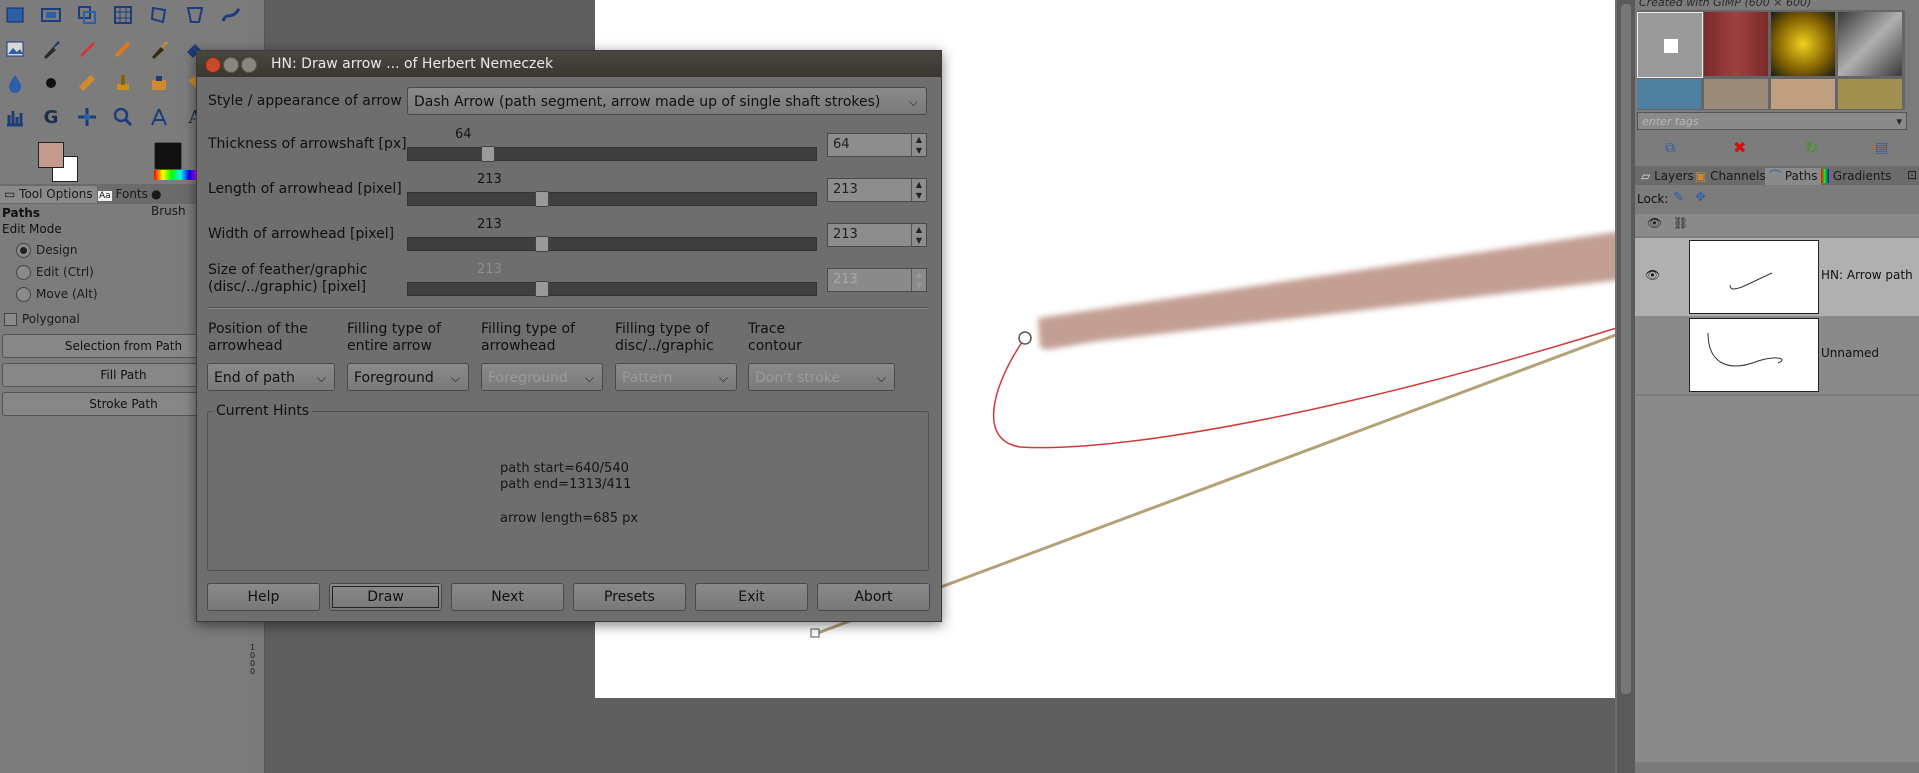 The height and width of the screenshot is (773, 1919). Describe the element at coordinates (612, 154) in the screenshot. I see `thickness-slider` at that location.